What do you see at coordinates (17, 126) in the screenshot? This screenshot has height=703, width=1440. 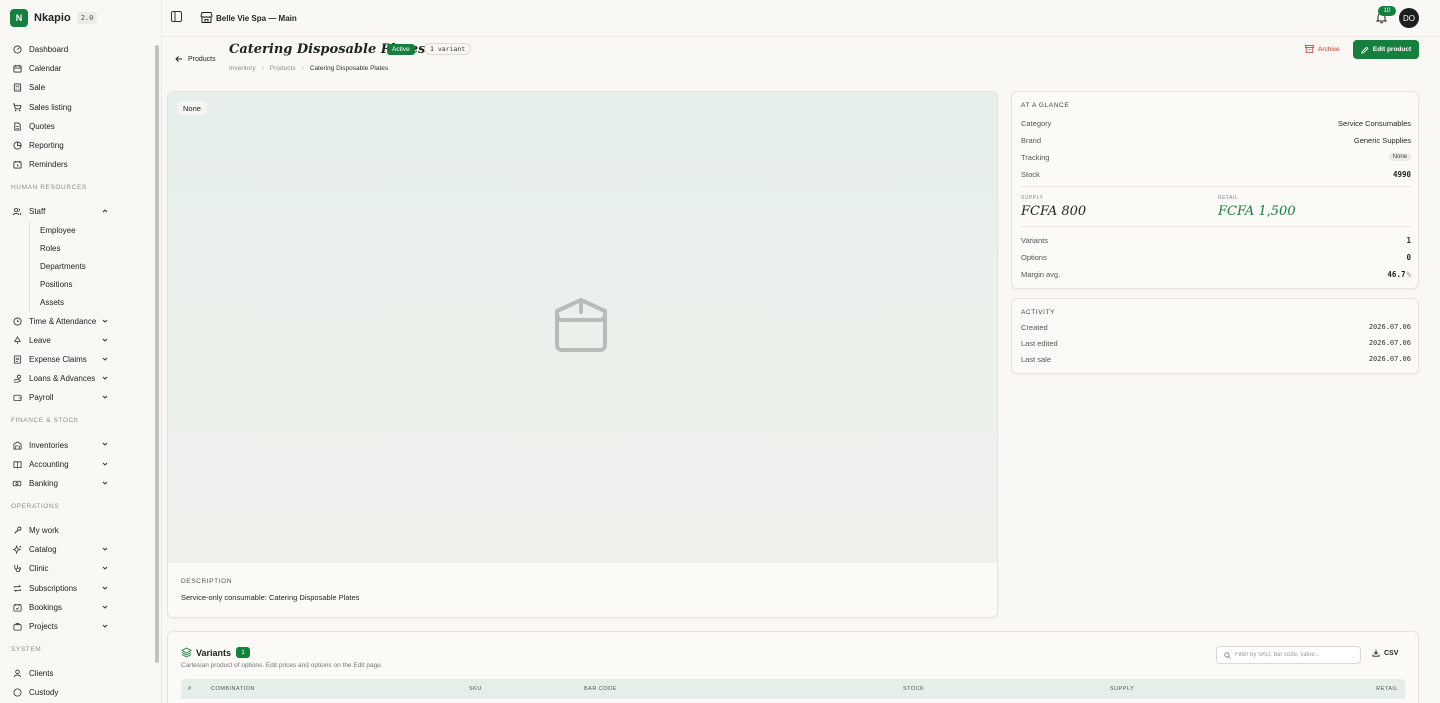 I see `document-icon` at bounding box center [17, 126].